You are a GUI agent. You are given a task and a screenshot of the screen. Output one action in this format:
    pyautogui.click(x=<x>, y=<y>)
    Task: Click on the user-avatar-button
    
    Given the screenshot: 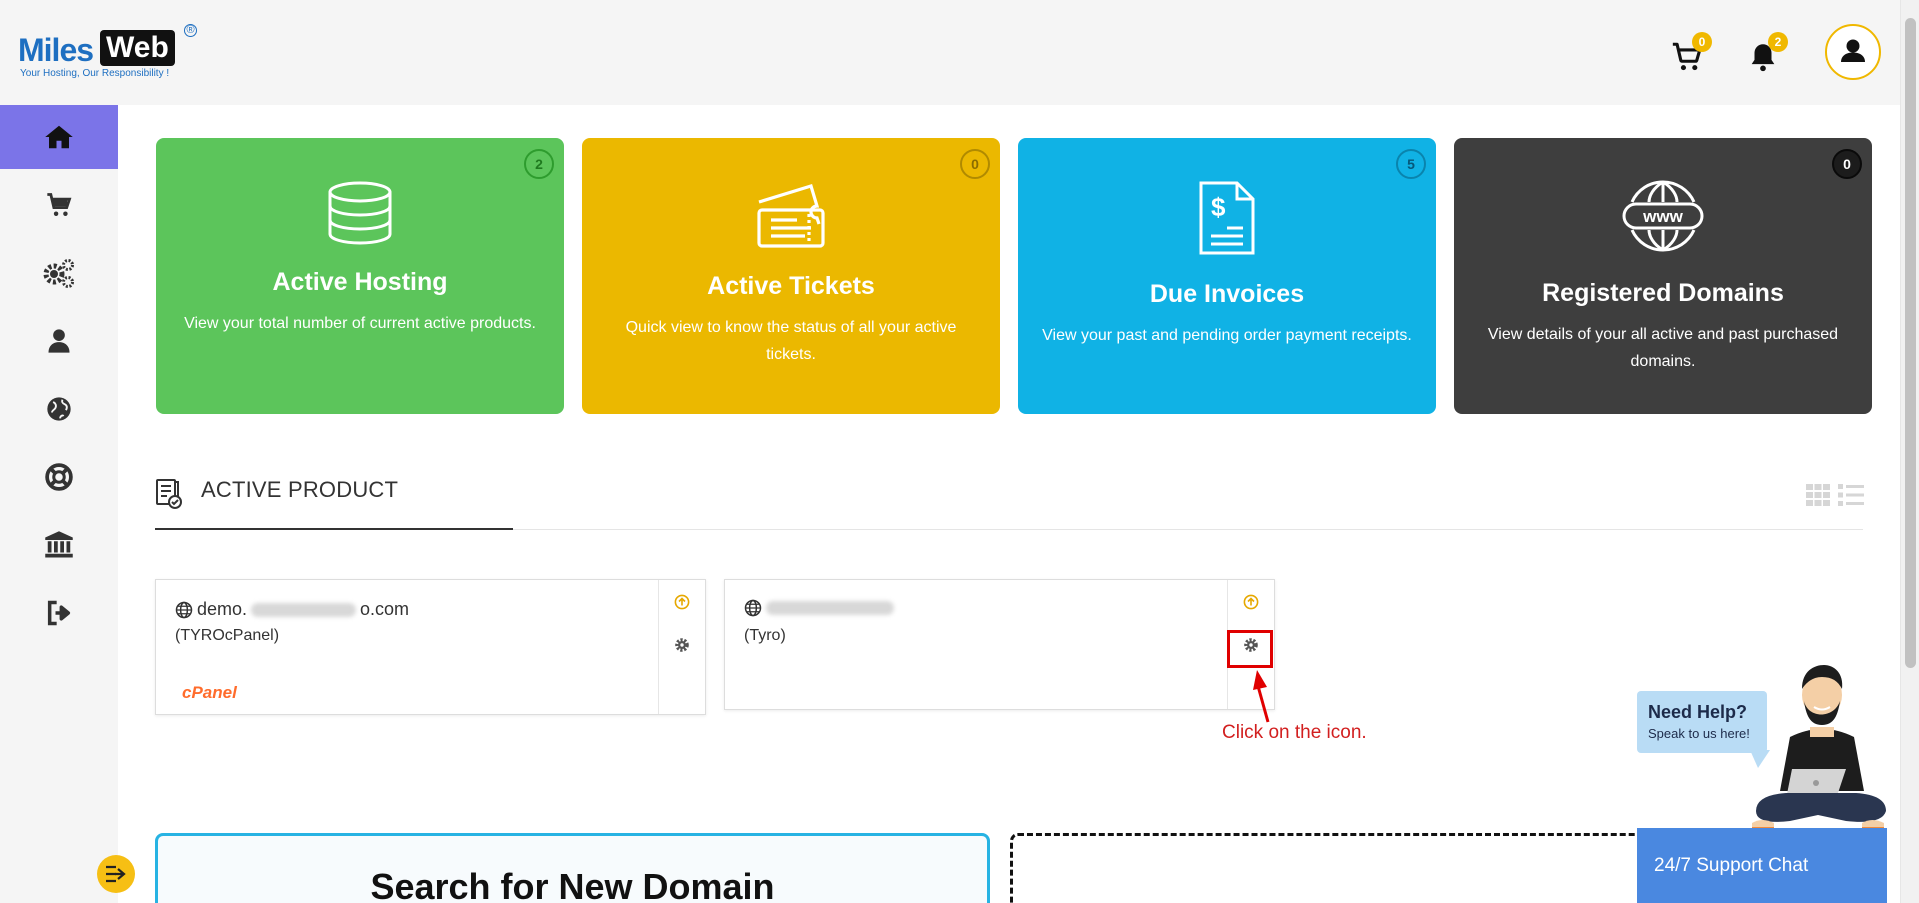 What is the action you would take?
    pyautogui.click(x=1853, y=52)
    